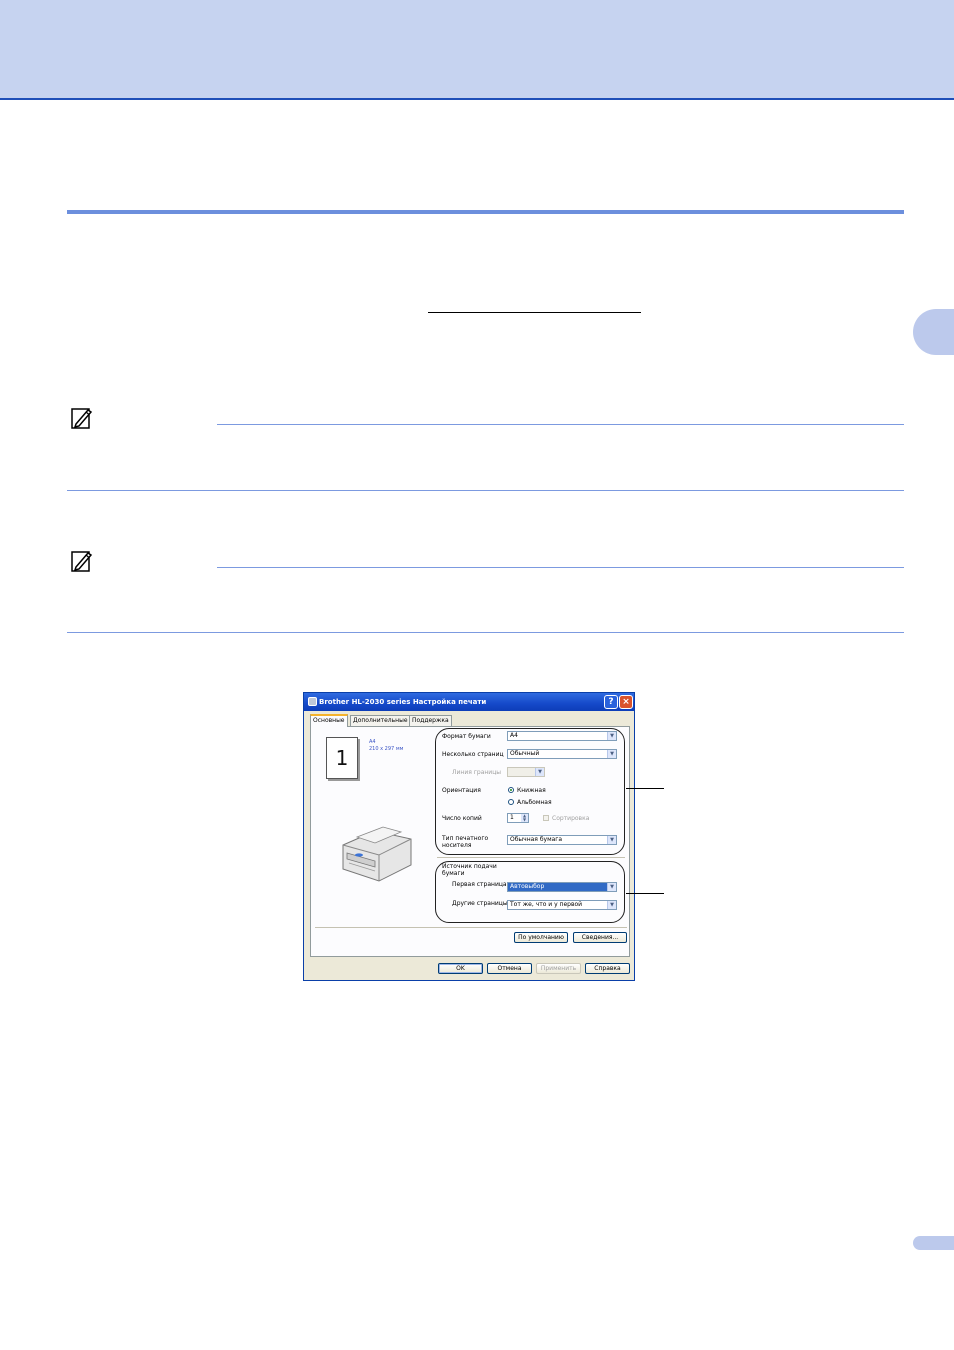  I want to click on collate-checkbox, so click(546, 818).